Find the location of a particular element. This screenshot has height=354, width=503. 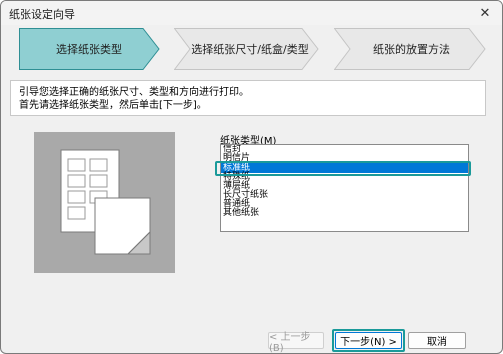

next-button: 下一步(N) > is located at coordinates (368, 340).